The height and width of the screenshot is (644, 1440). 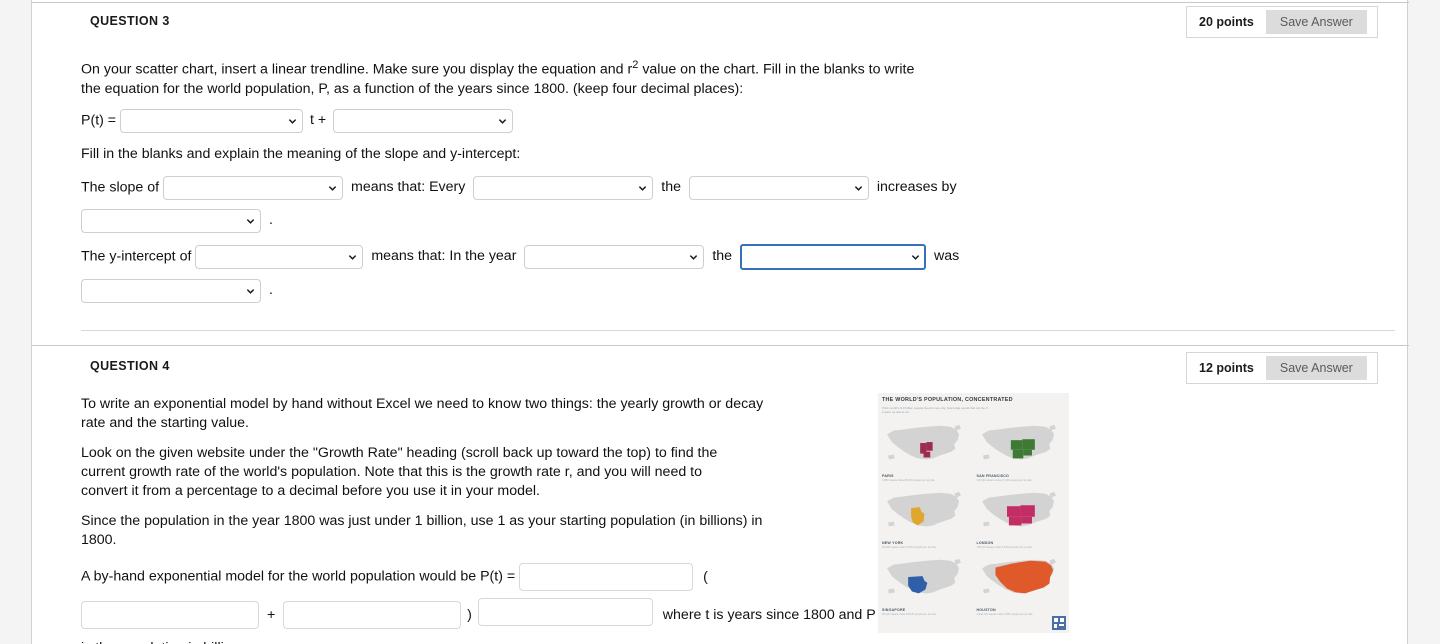 What do you see at coordinates (271, 614) in the screenshot?
I see `q4-plus-sign: +` at bounding box center [271, 614].